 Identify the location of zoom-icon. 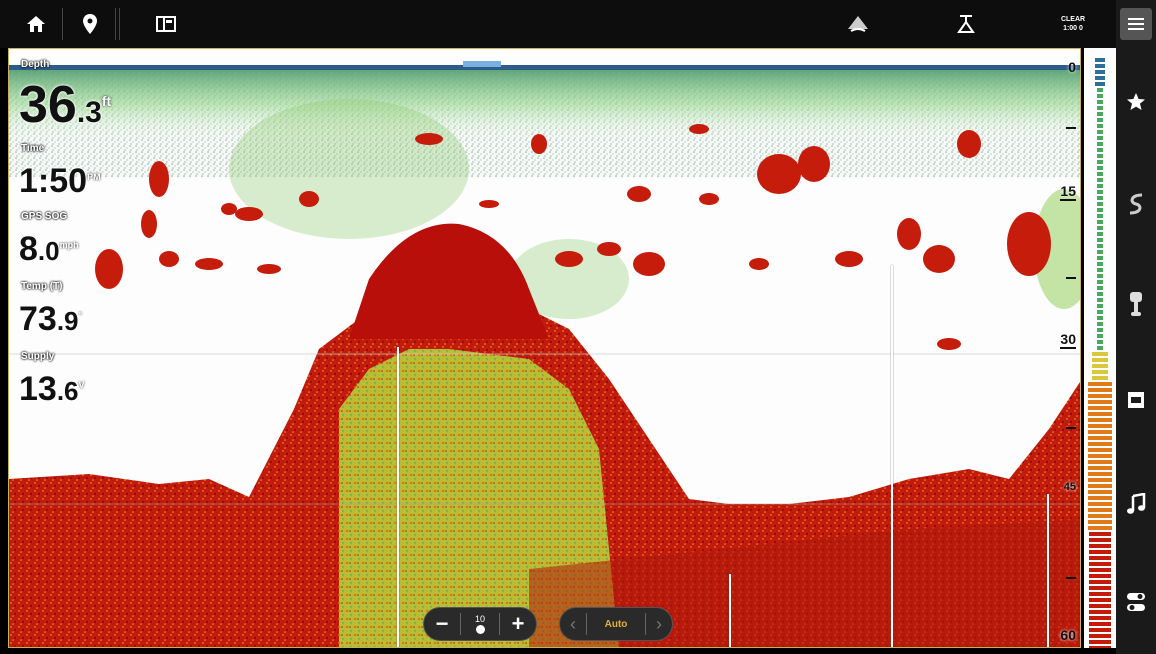
(480, 629).